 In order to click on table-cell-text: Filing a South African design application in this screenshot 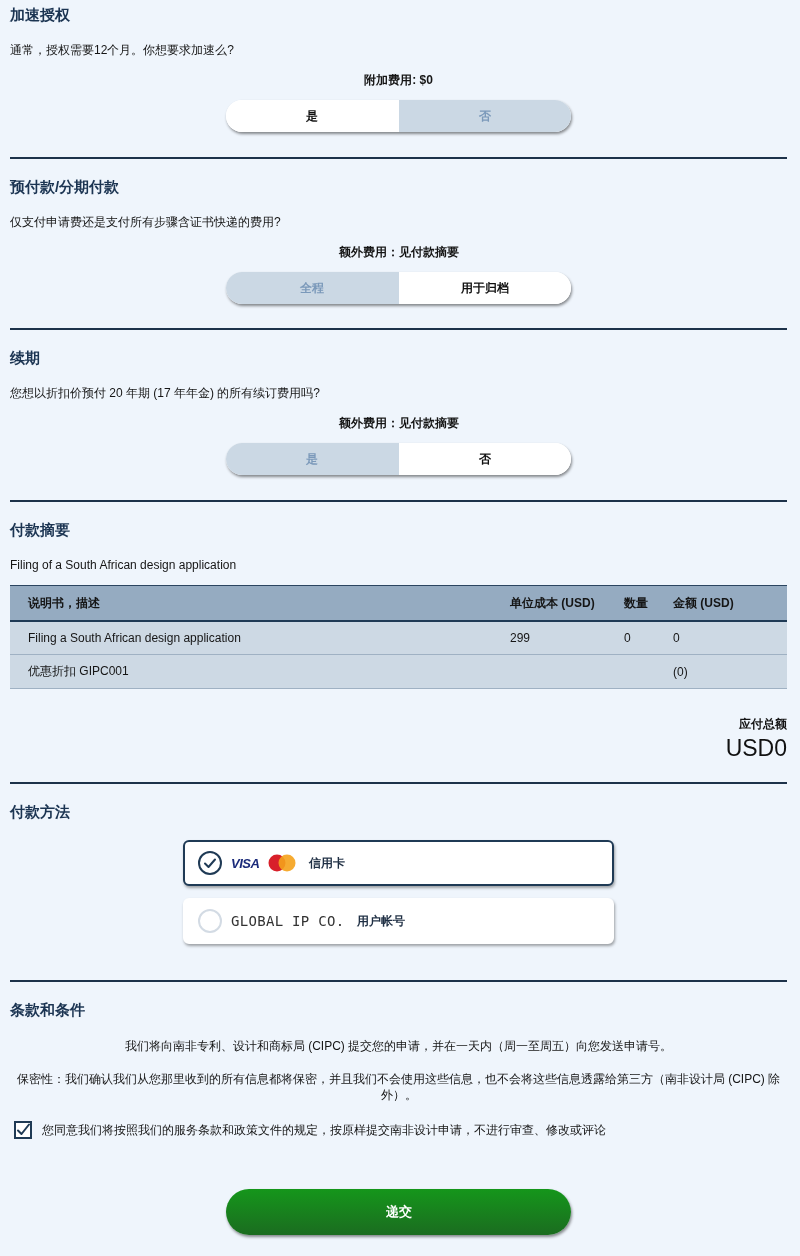, I will do `click(134, 638)`.